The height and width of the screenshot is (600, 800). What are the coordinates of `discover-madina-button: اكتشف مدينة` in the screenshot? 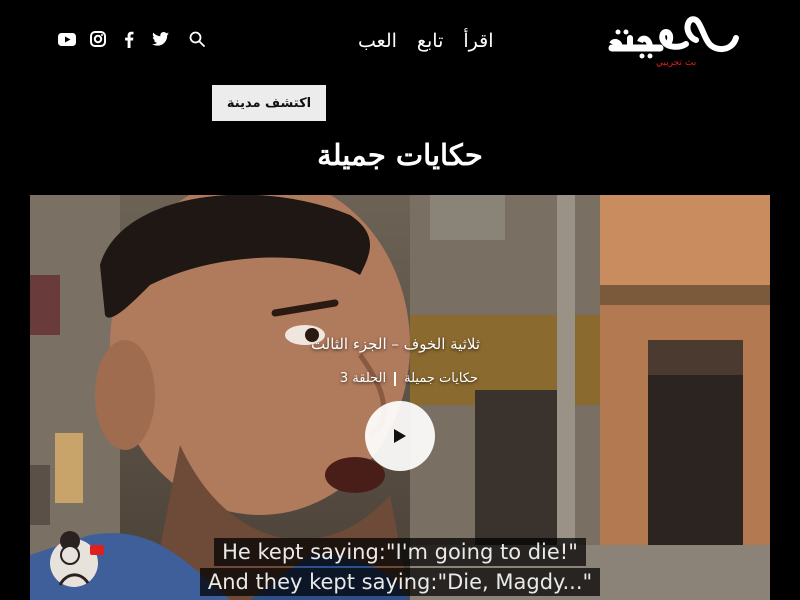 It's located at (269, 103).